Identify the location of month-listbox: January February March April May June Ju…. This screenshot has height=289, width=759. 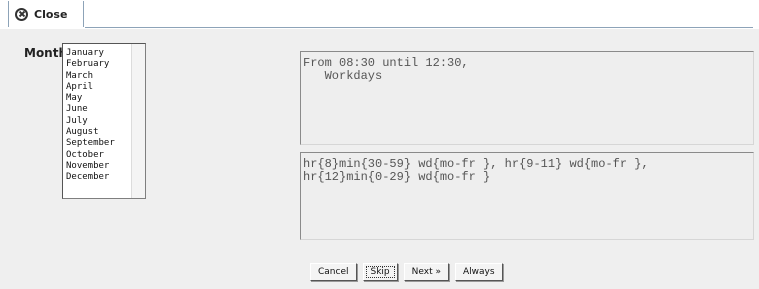
(104, 121).